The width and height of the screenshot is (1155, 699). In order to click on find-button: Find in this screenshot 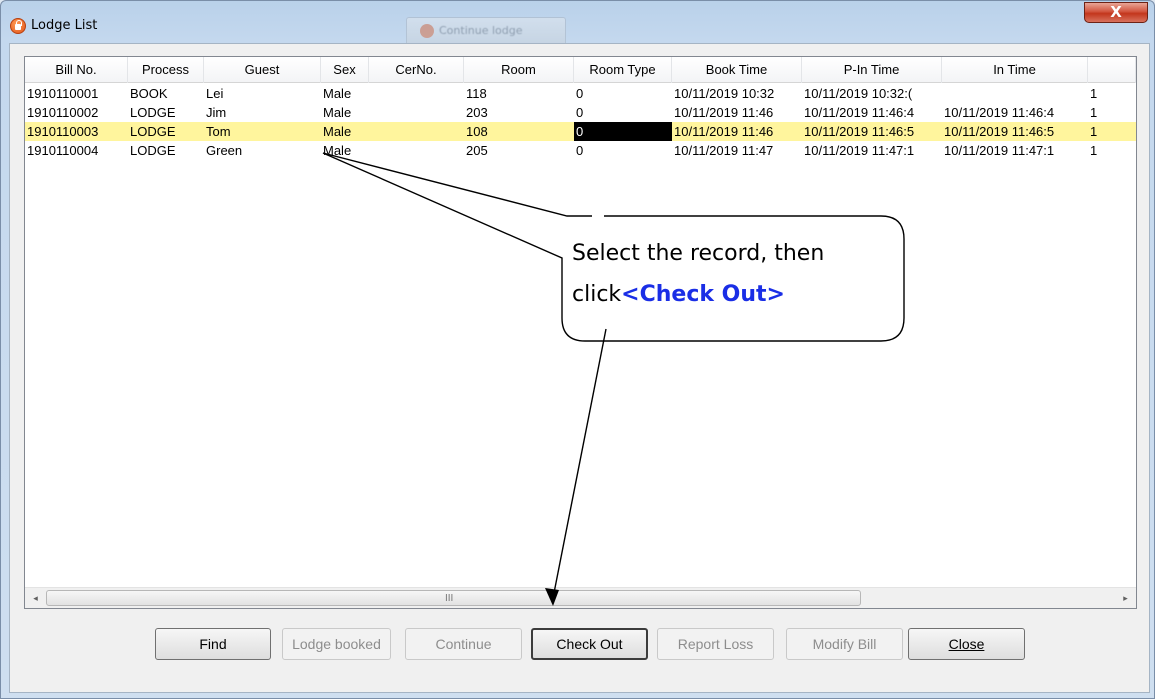, I will do `click(213, 644)`.